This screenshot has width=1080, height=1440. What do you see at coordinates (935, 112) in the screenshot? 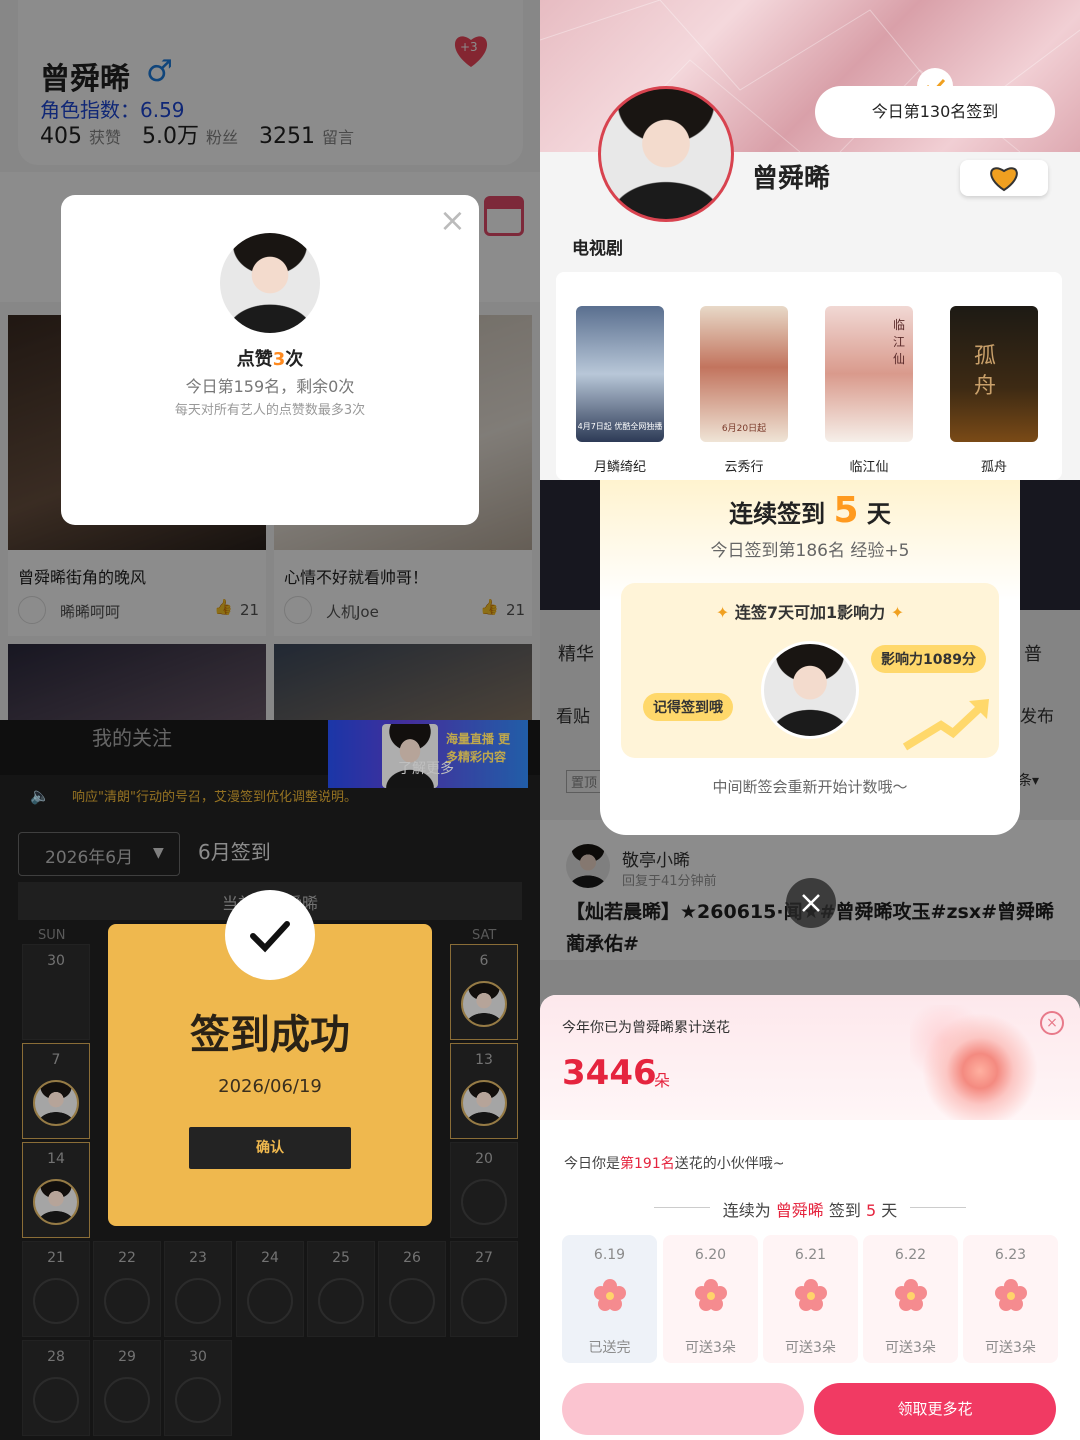
I see `sign-rank-pill: 今日第130名签到` at bounding box center [935, 112].